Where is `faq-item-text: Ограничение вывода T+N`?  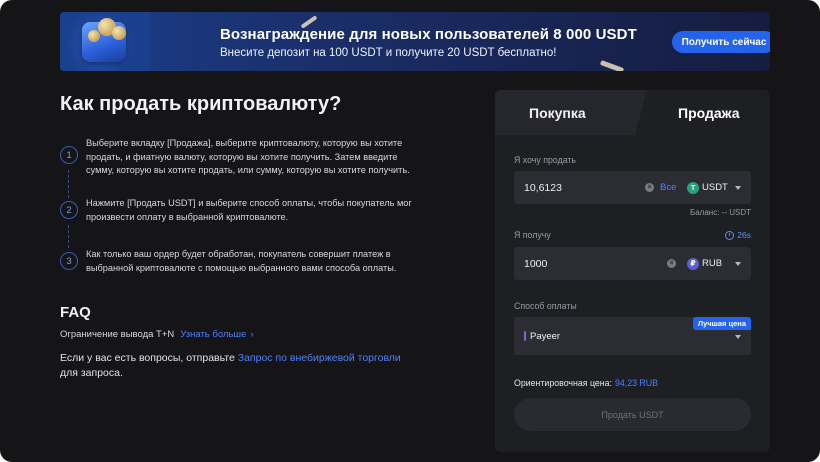 faq-item-text: Ограничение вывода T+N is located at coordinates (117, 334).